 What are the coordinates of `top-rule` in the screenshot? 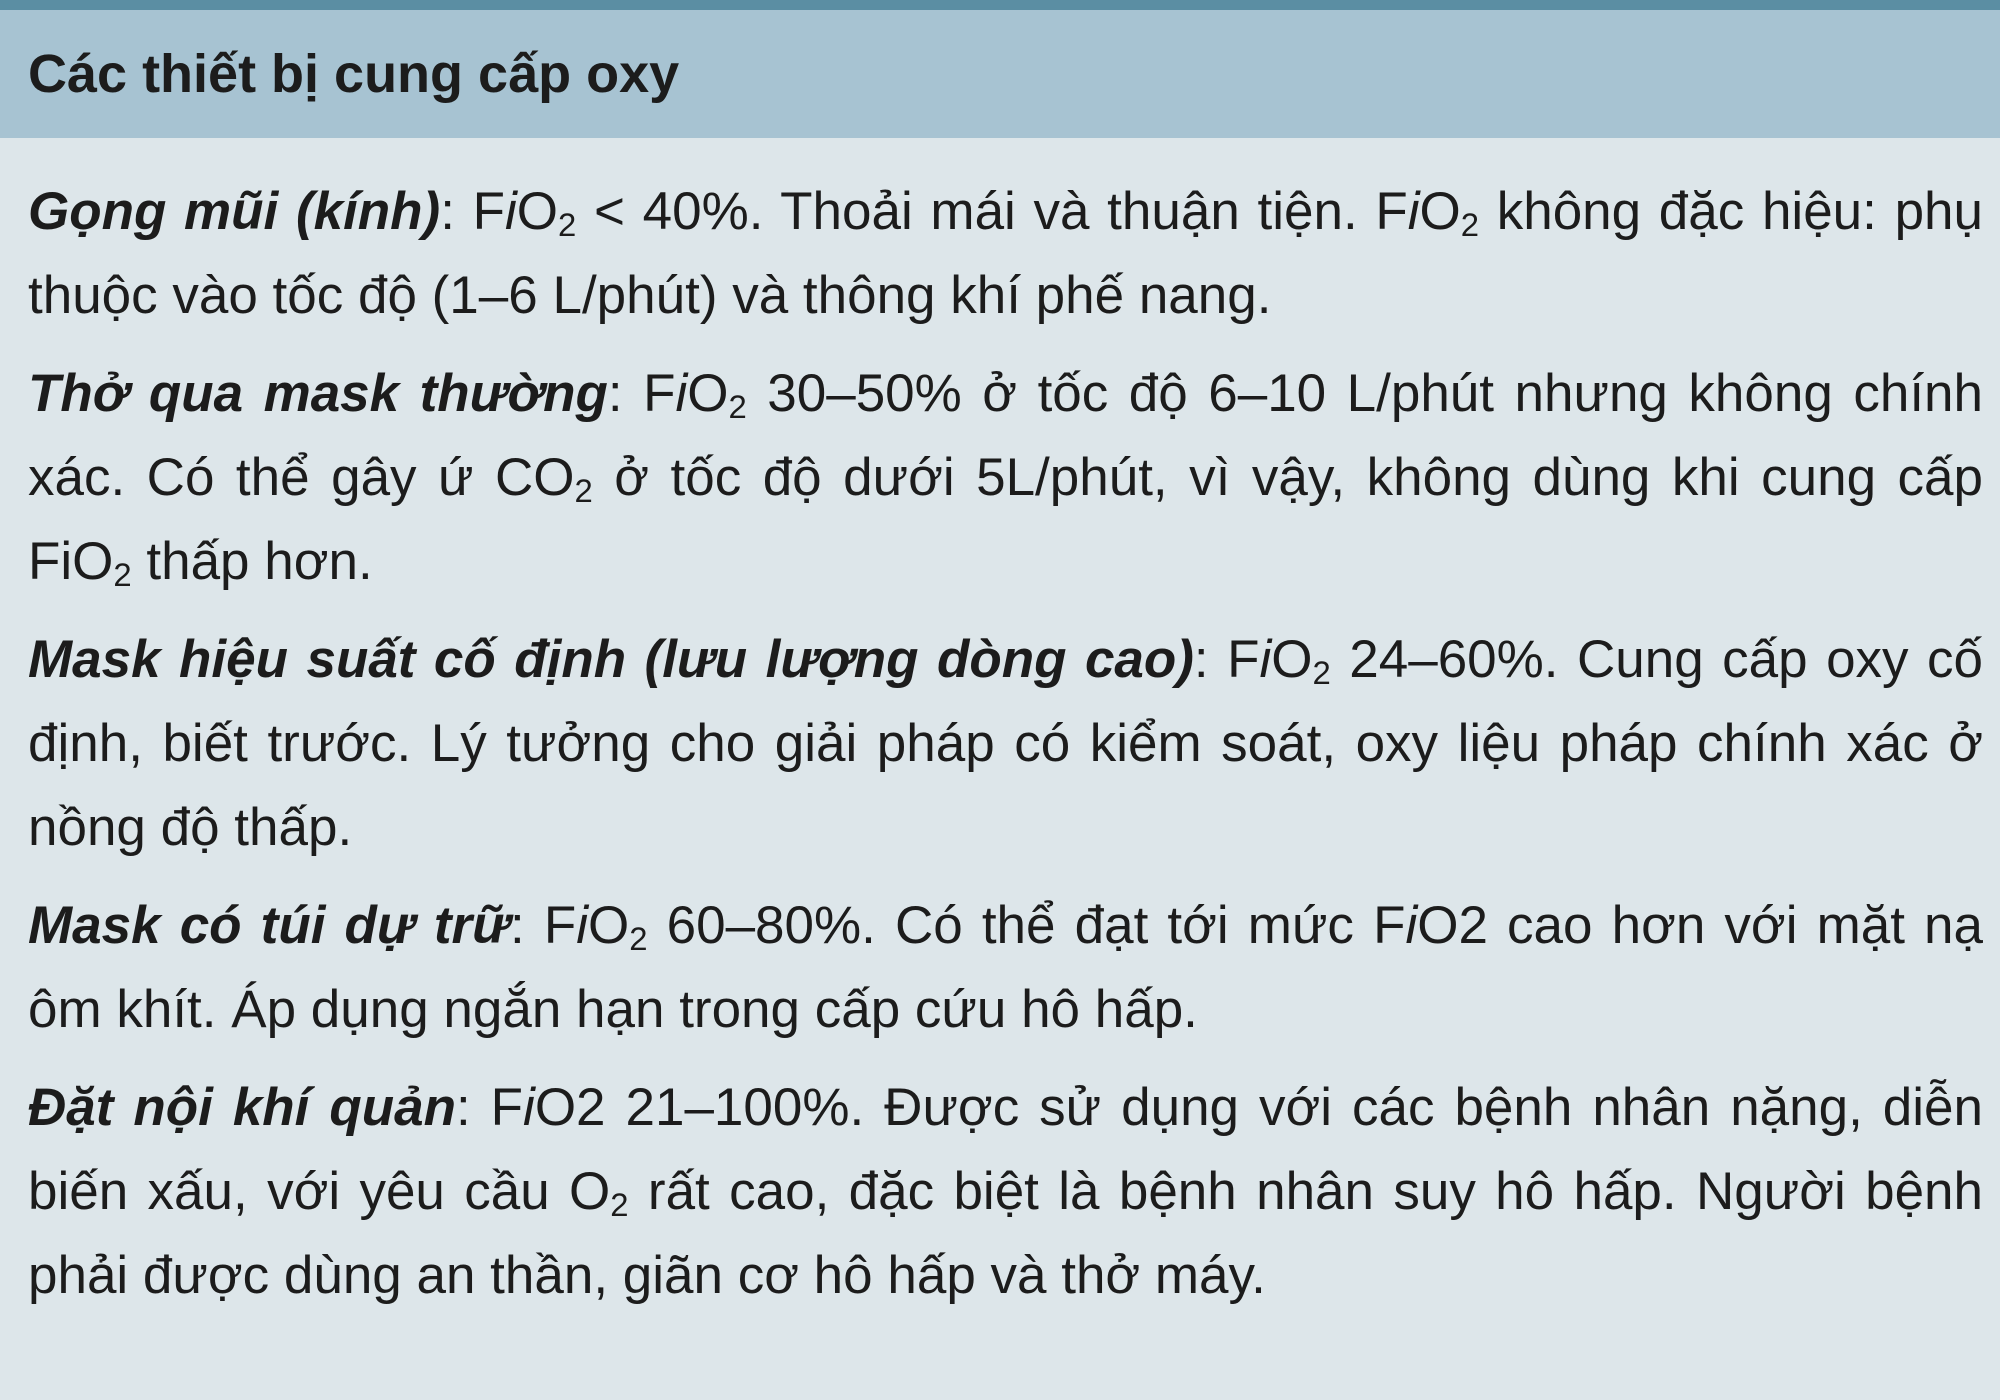 It's located at (1000, 5).